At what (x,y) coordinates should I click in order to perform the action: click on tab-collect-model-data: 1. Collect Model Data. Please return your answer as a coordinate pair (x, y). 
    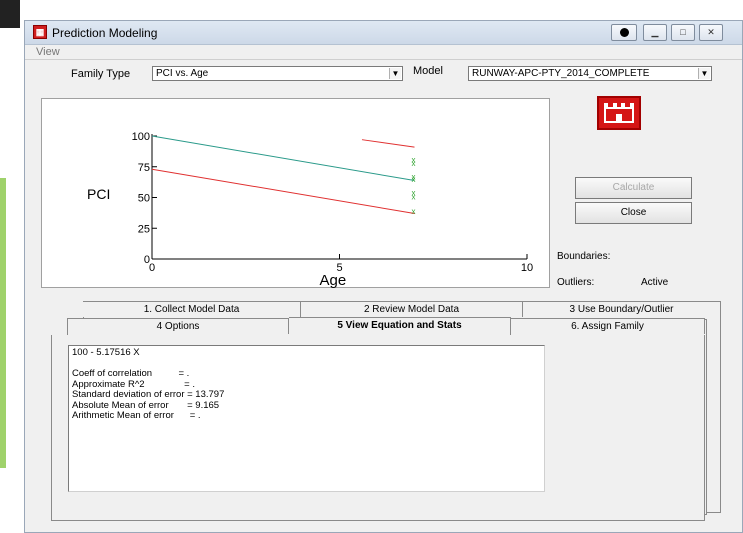
    Looking at the image, I should click on (192, 309).